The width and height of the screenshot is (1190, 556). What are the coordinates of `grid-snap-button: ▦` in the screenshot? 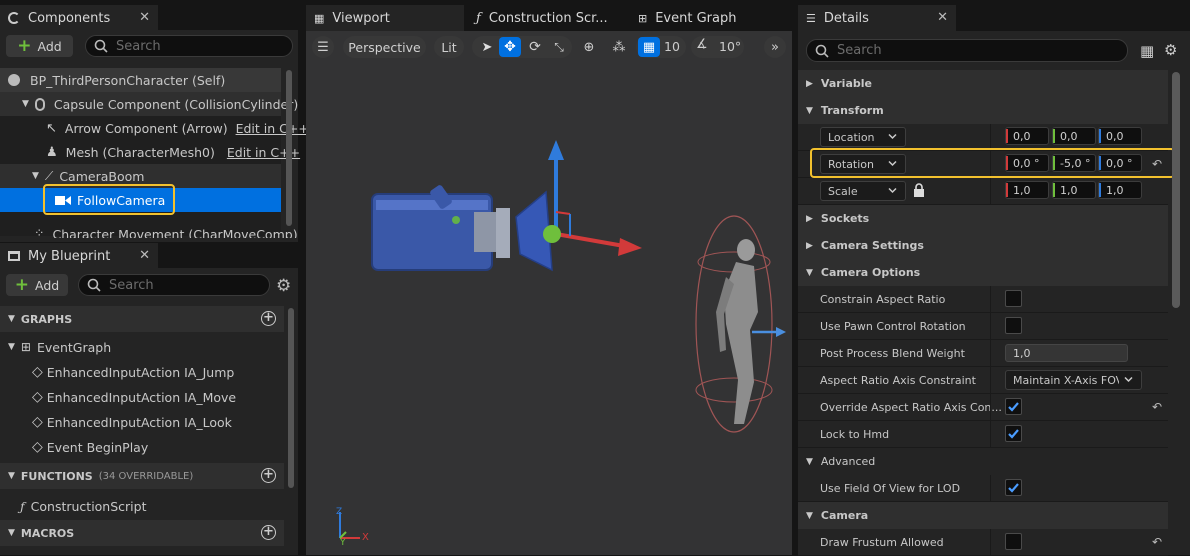 It's located at (649, 47).